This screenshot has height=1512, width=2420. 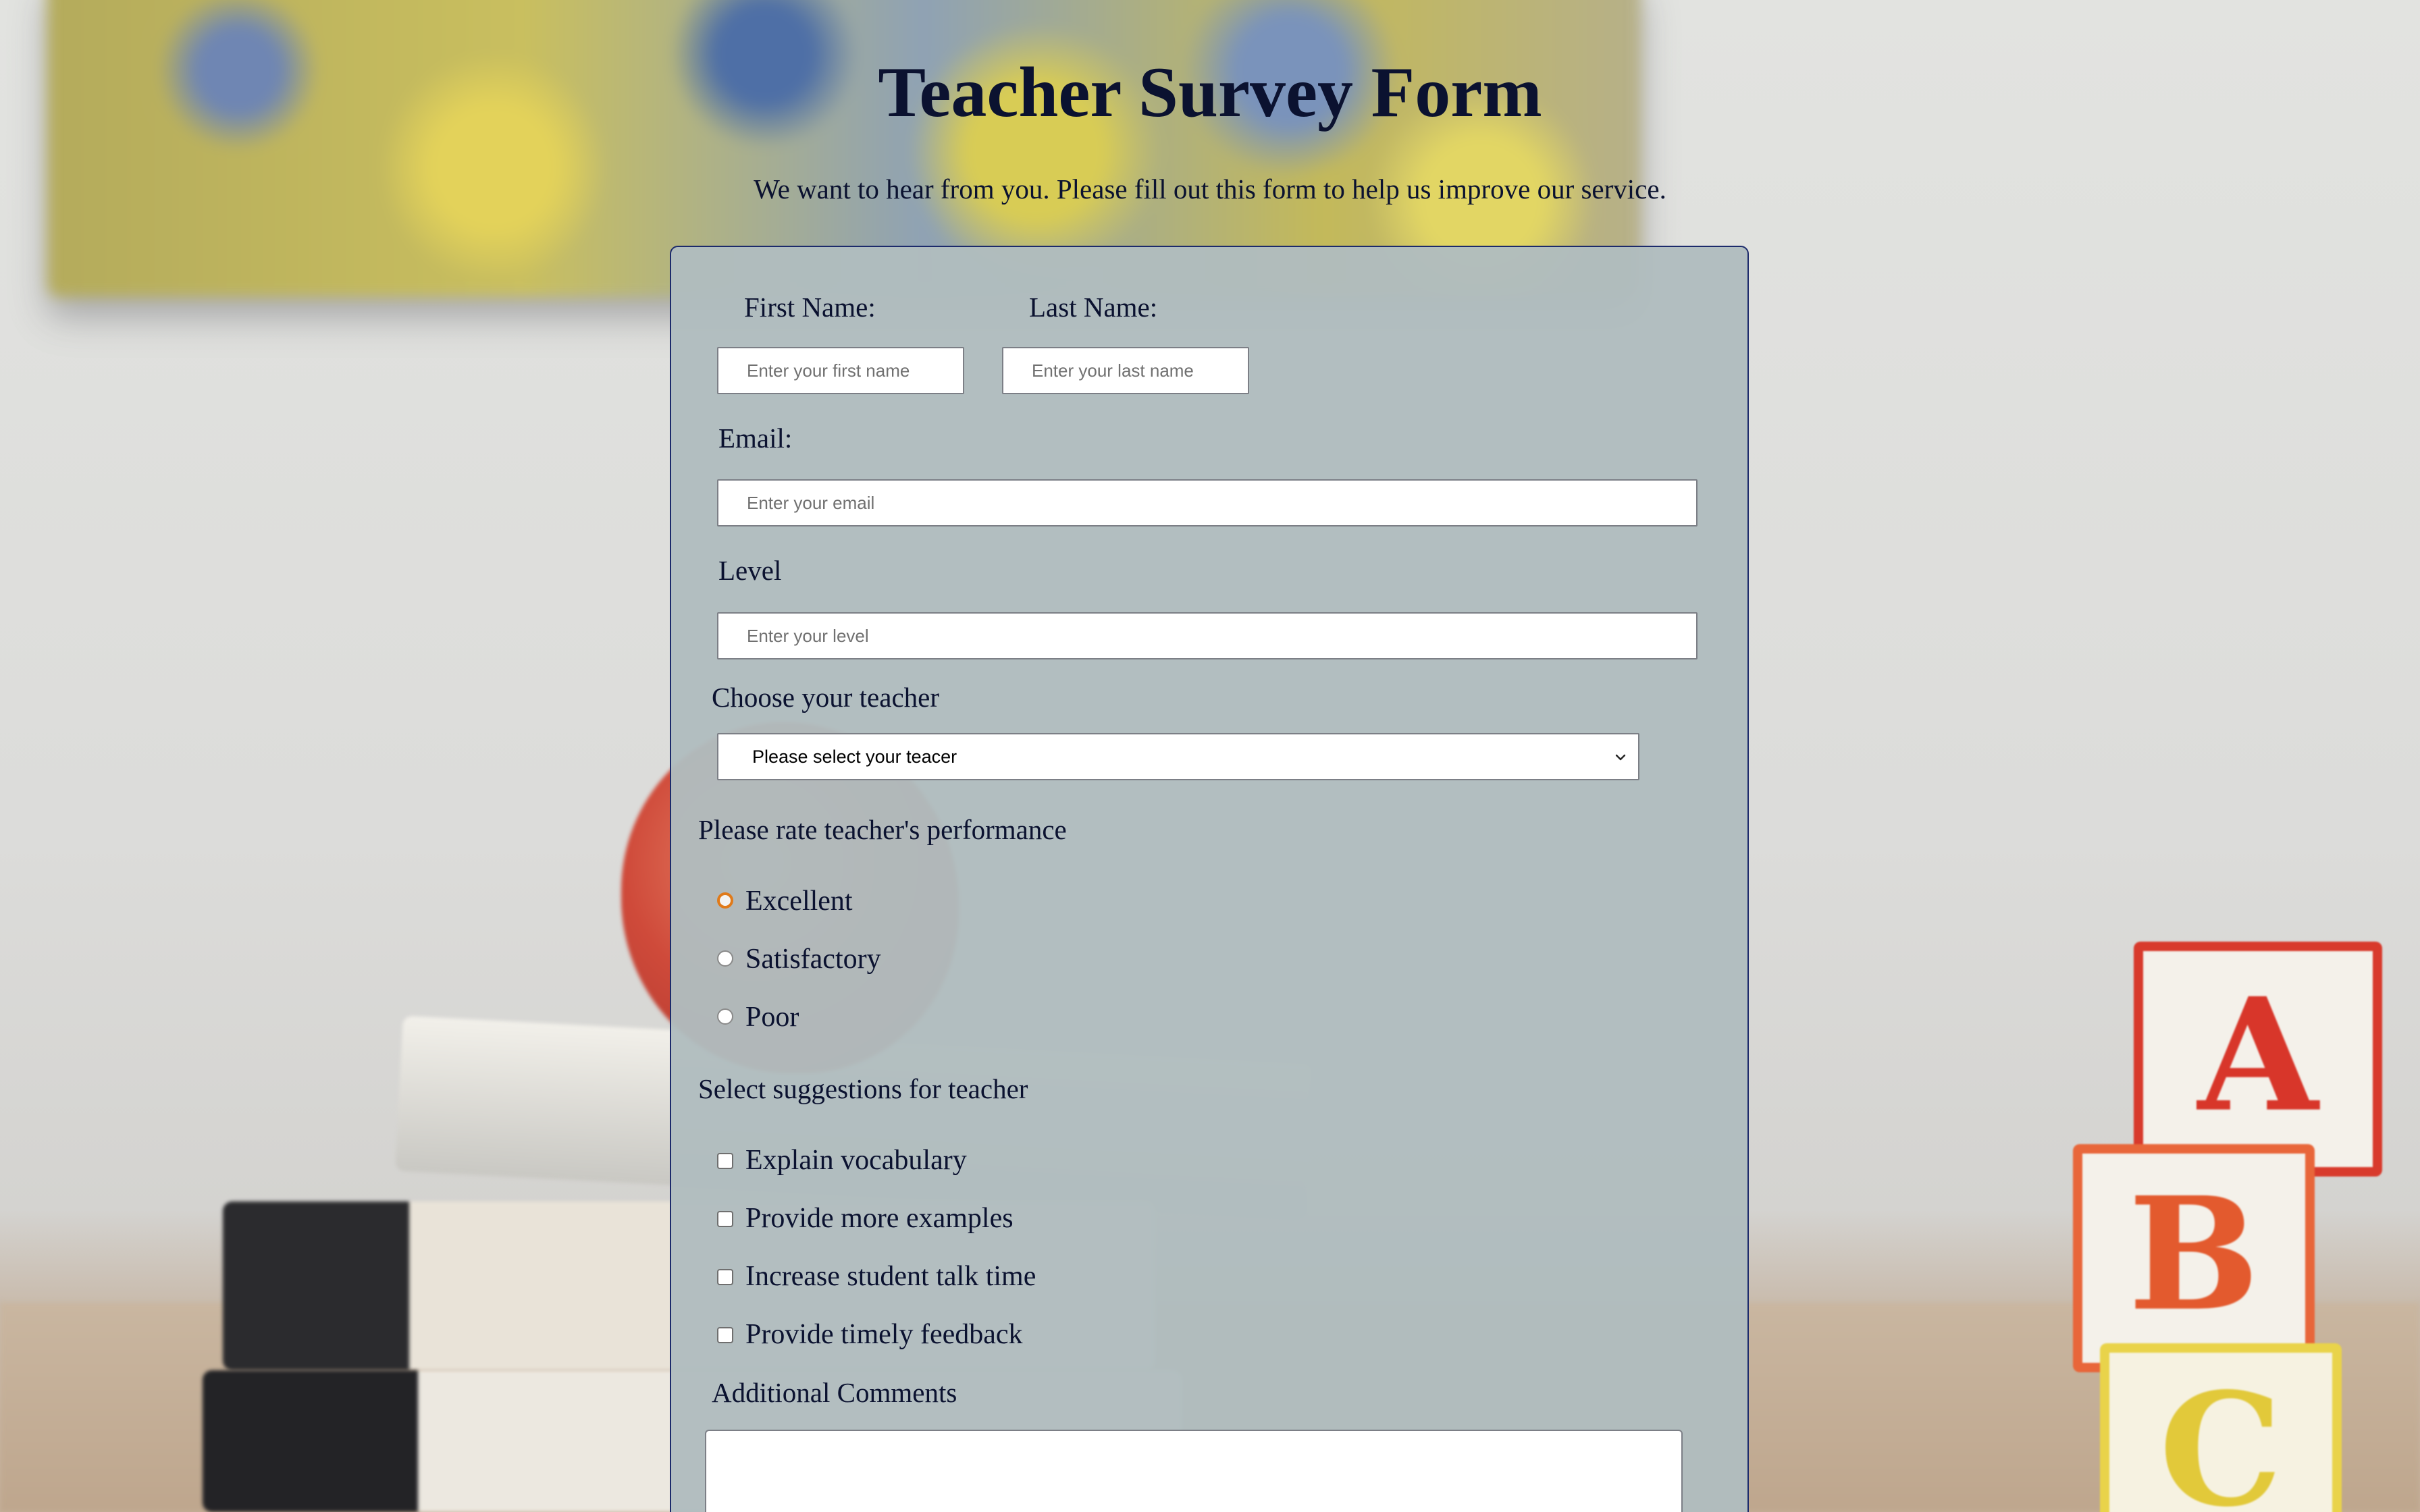 I want to click on comments-textarea, so click(x=1194, y=1471).